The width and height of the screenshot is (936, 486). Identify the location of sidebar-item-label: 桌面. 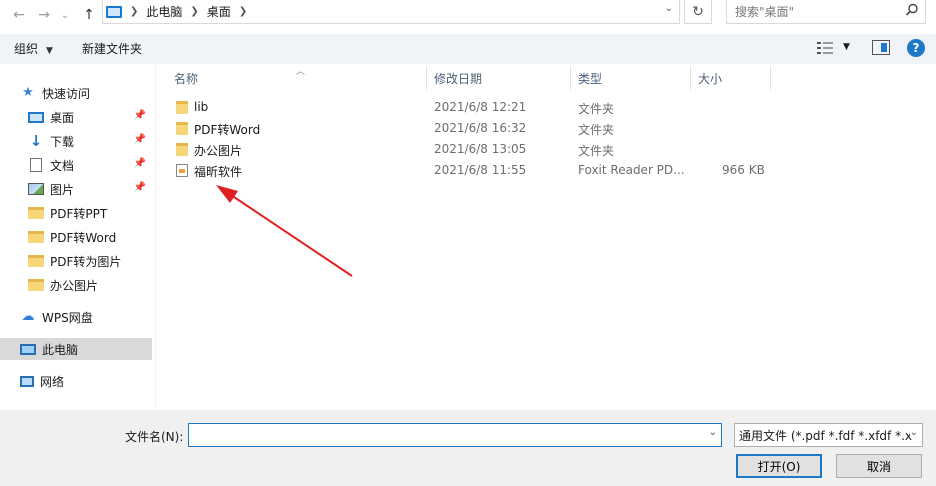
(62, 117).